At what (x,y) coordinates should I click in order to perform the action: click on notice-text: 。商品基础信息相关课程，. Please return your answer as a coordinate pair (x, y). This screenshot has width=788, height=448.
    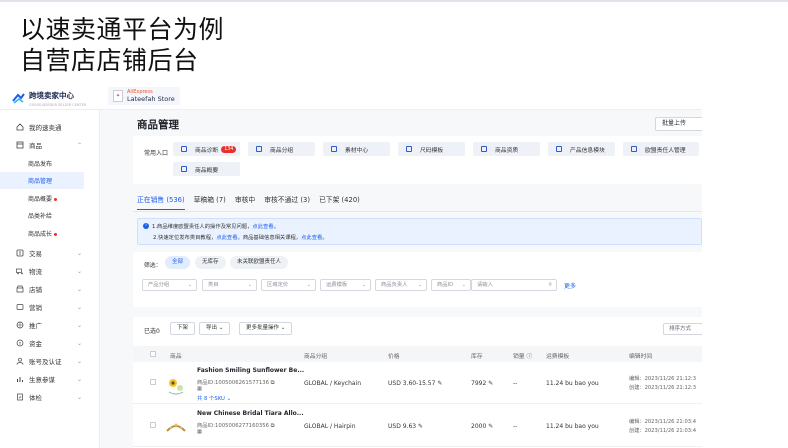
    Looking at the image, I should click on (269, 238).